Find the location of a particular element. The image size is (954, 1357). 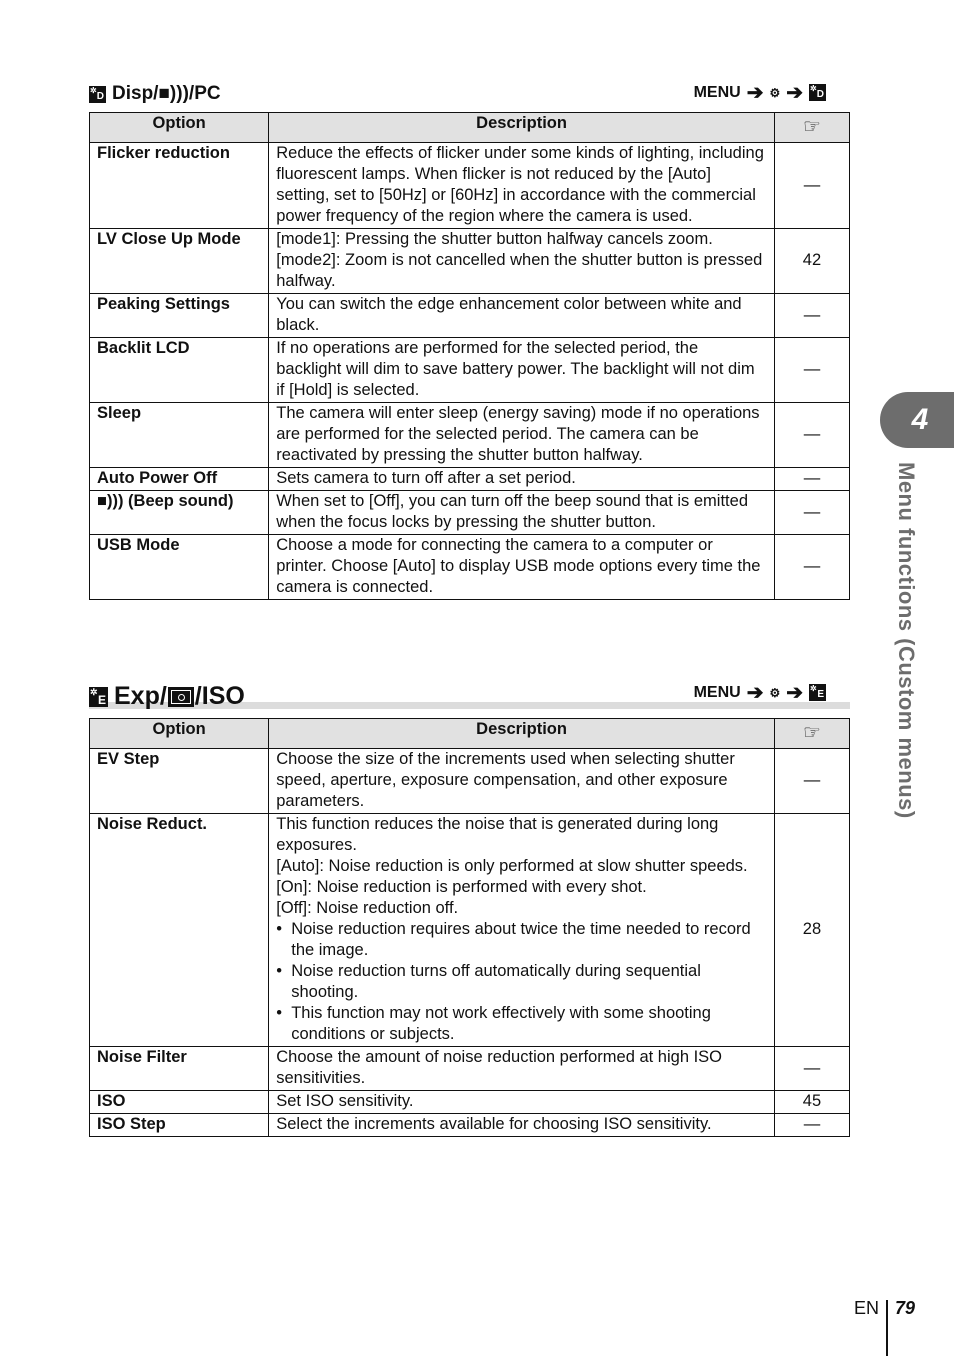

chapter-number: 4 is located at coordinates (920, 419).